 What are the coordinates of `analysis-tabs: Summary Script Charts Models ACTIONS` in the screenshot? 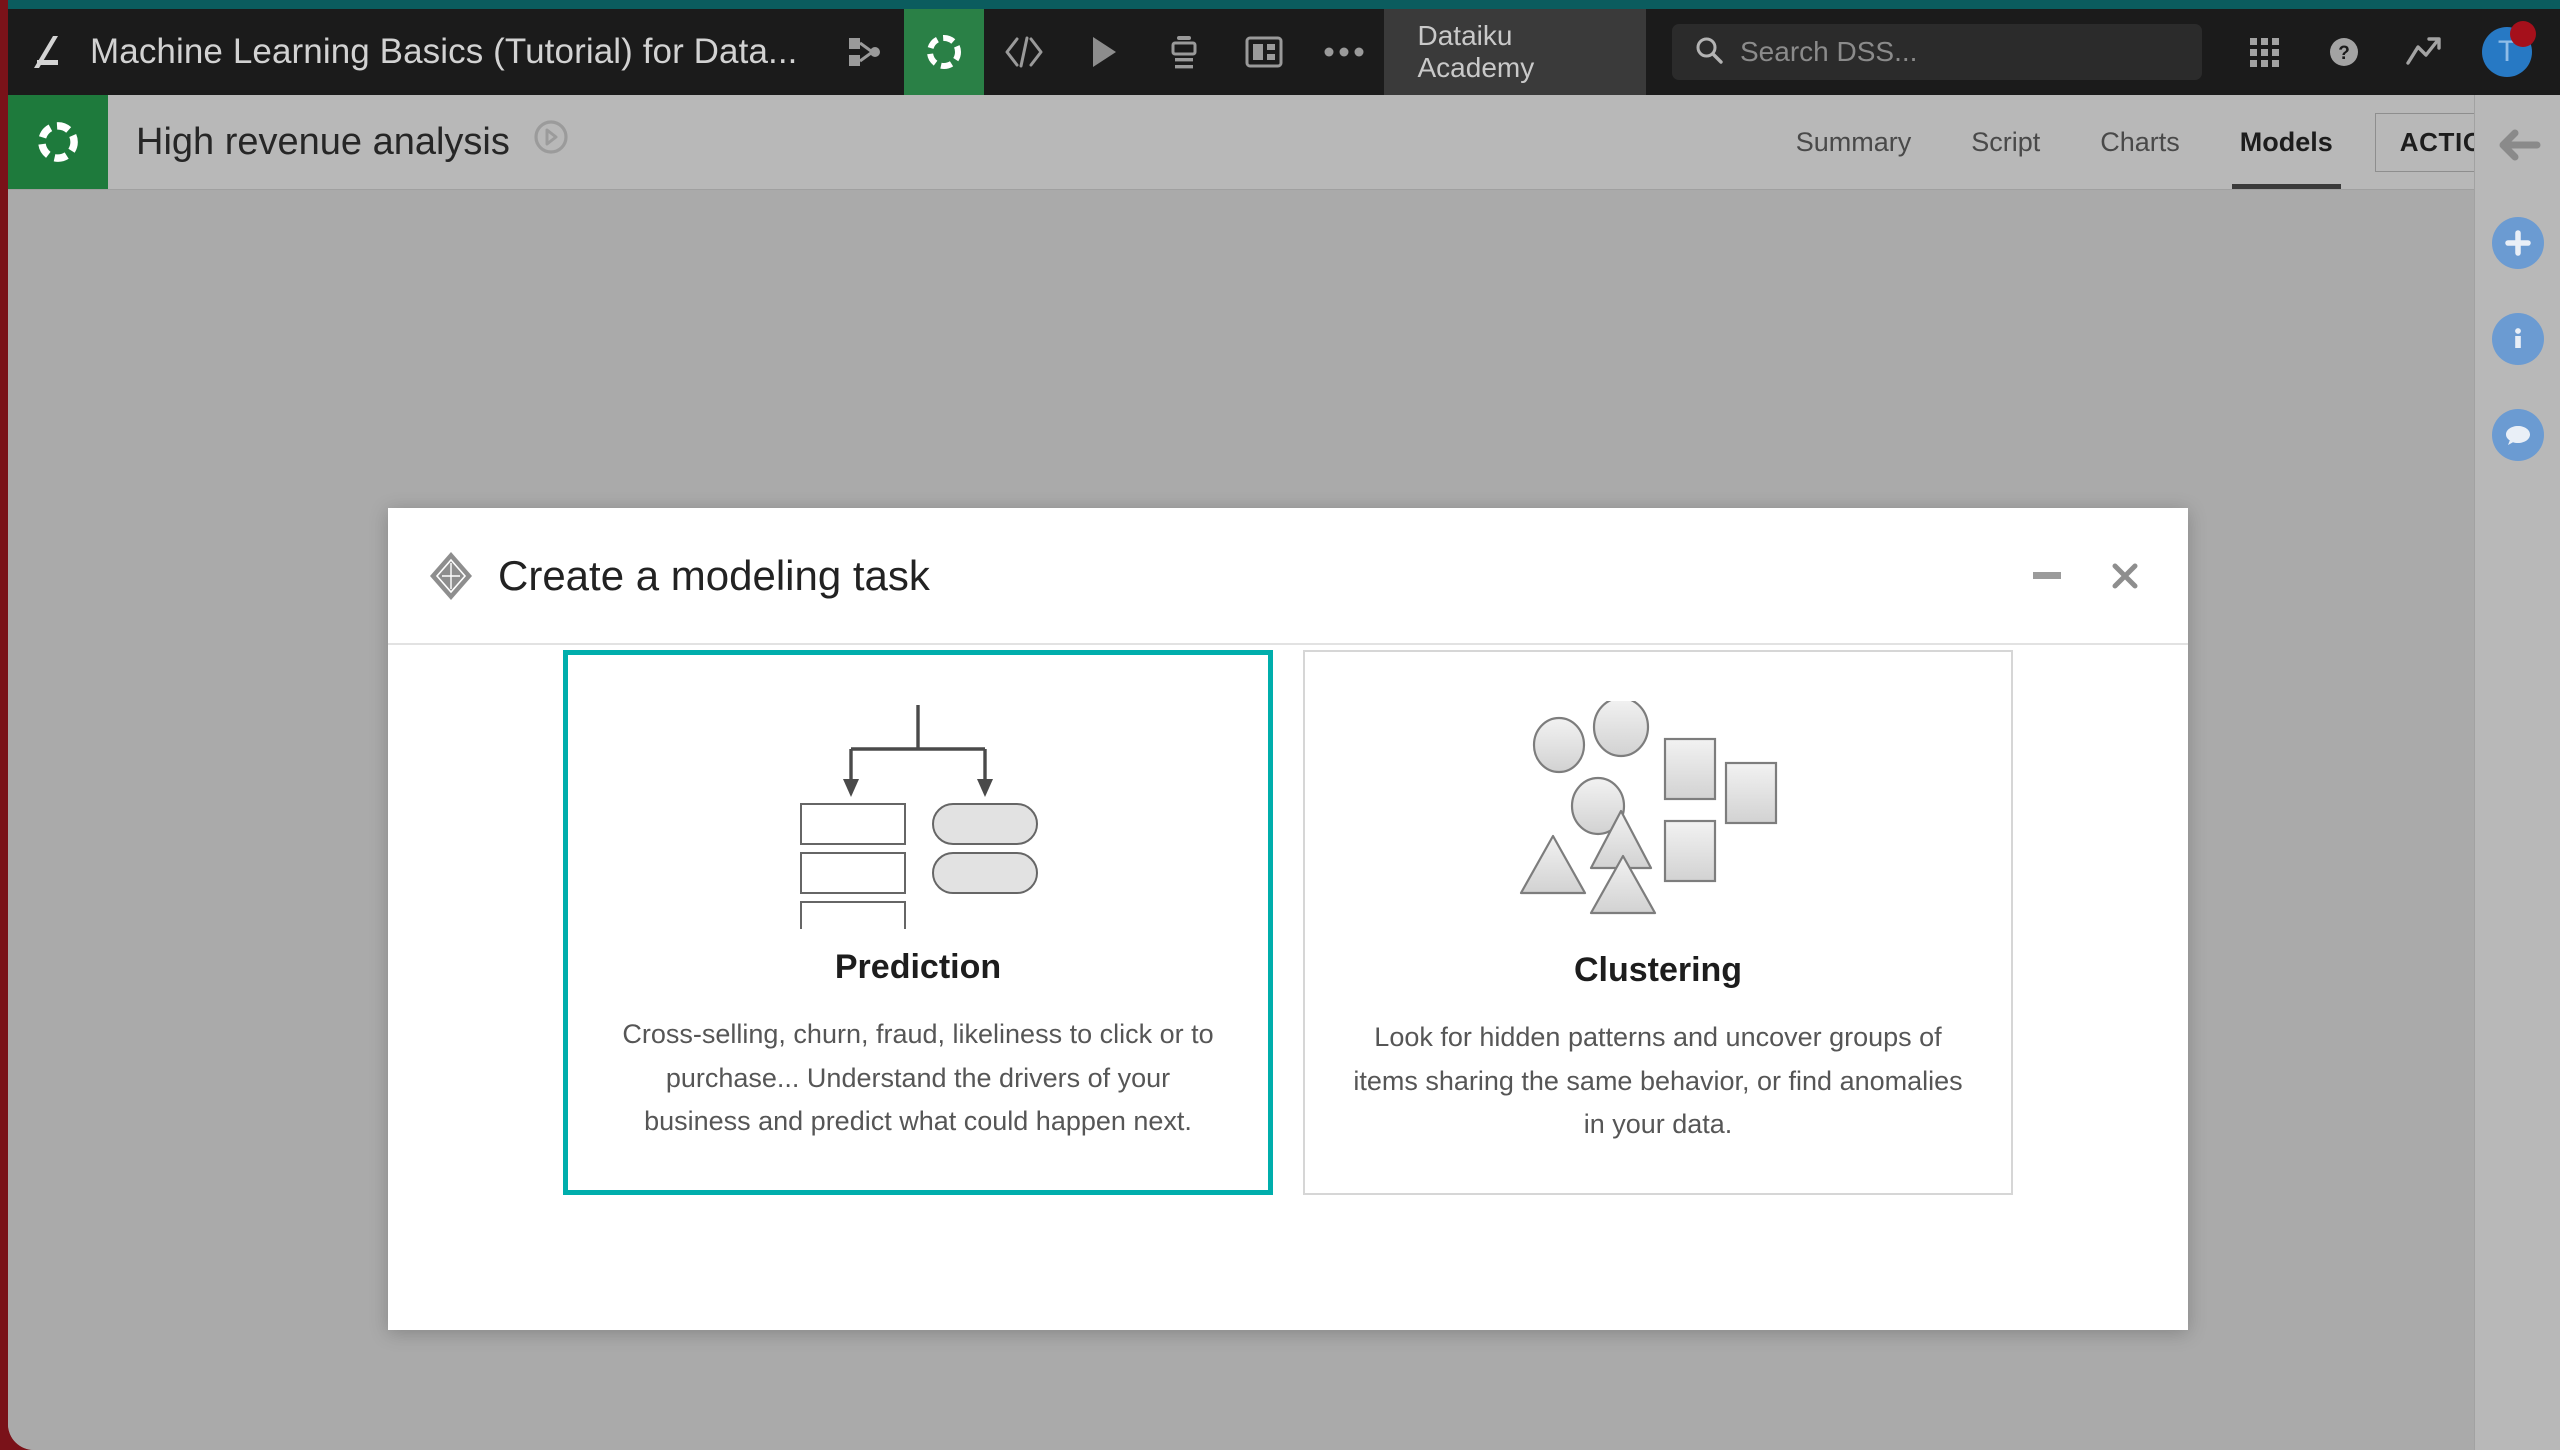 It's located at (2163, 142).